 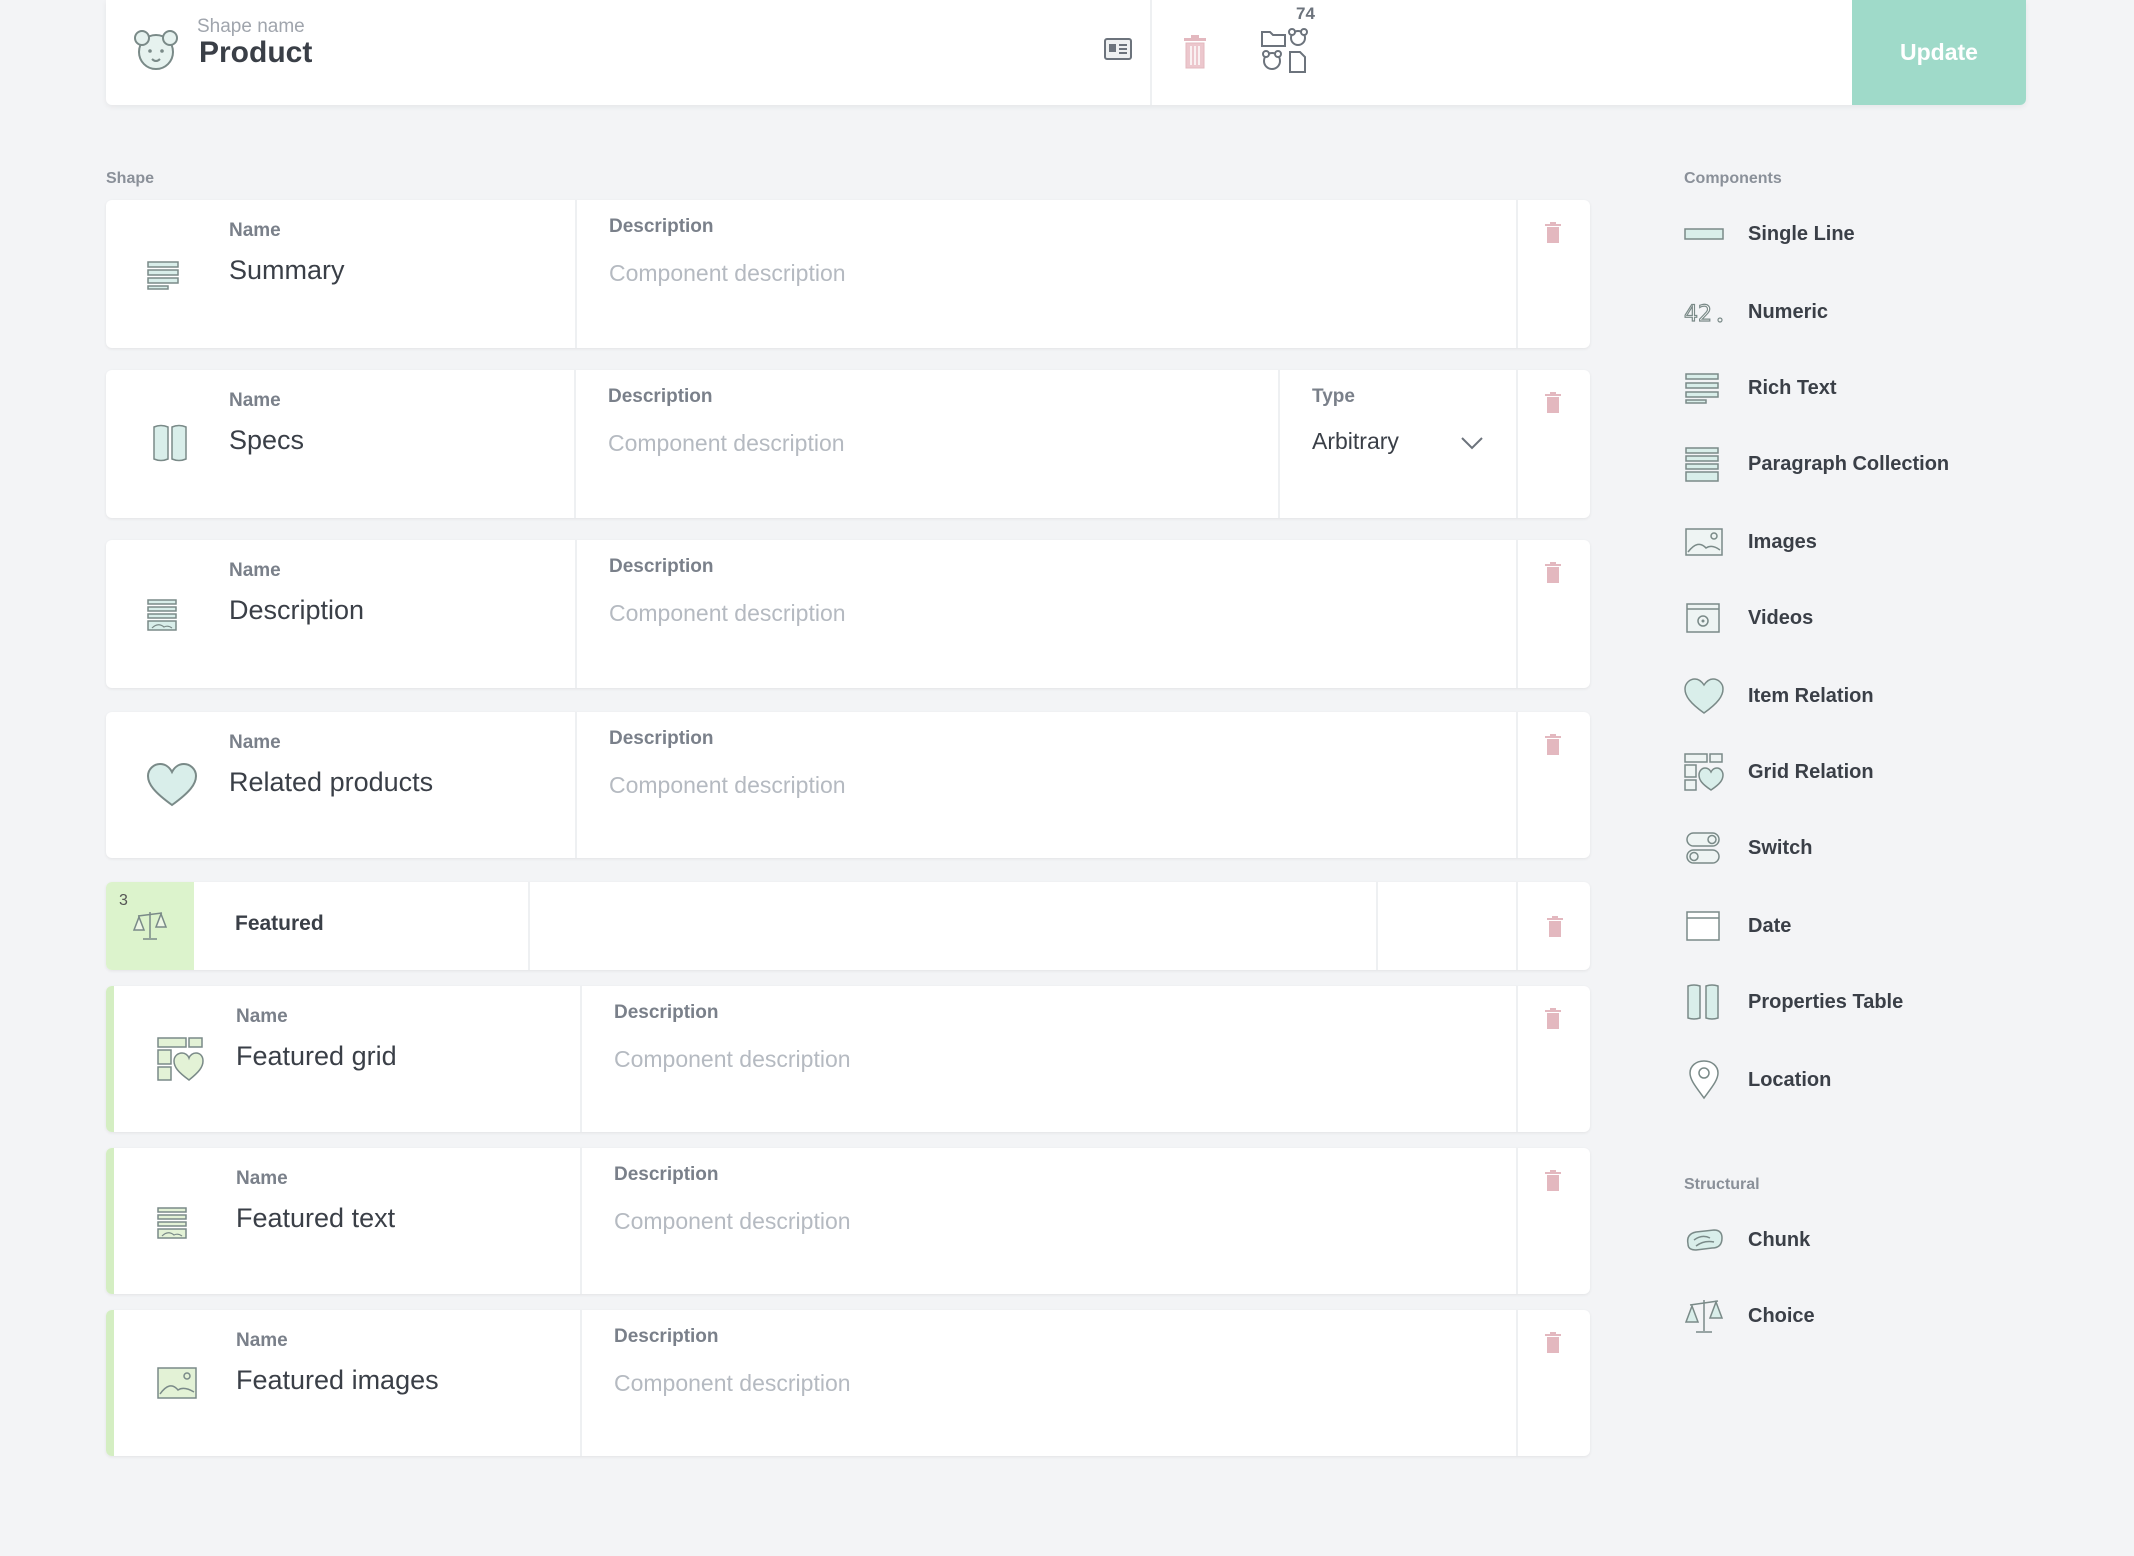 I want to click on sidebar-item-numeric: 42 Numeric, so click(x=1864, y=312).